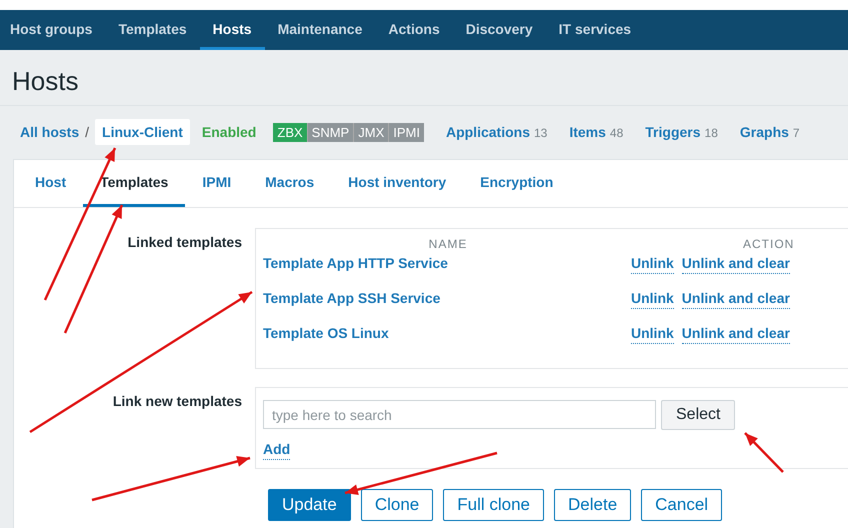  What do you see at coordinates (216, 183) in the screenshot?
I see `form-tab: IPMI` at bounding box center [216, 183].